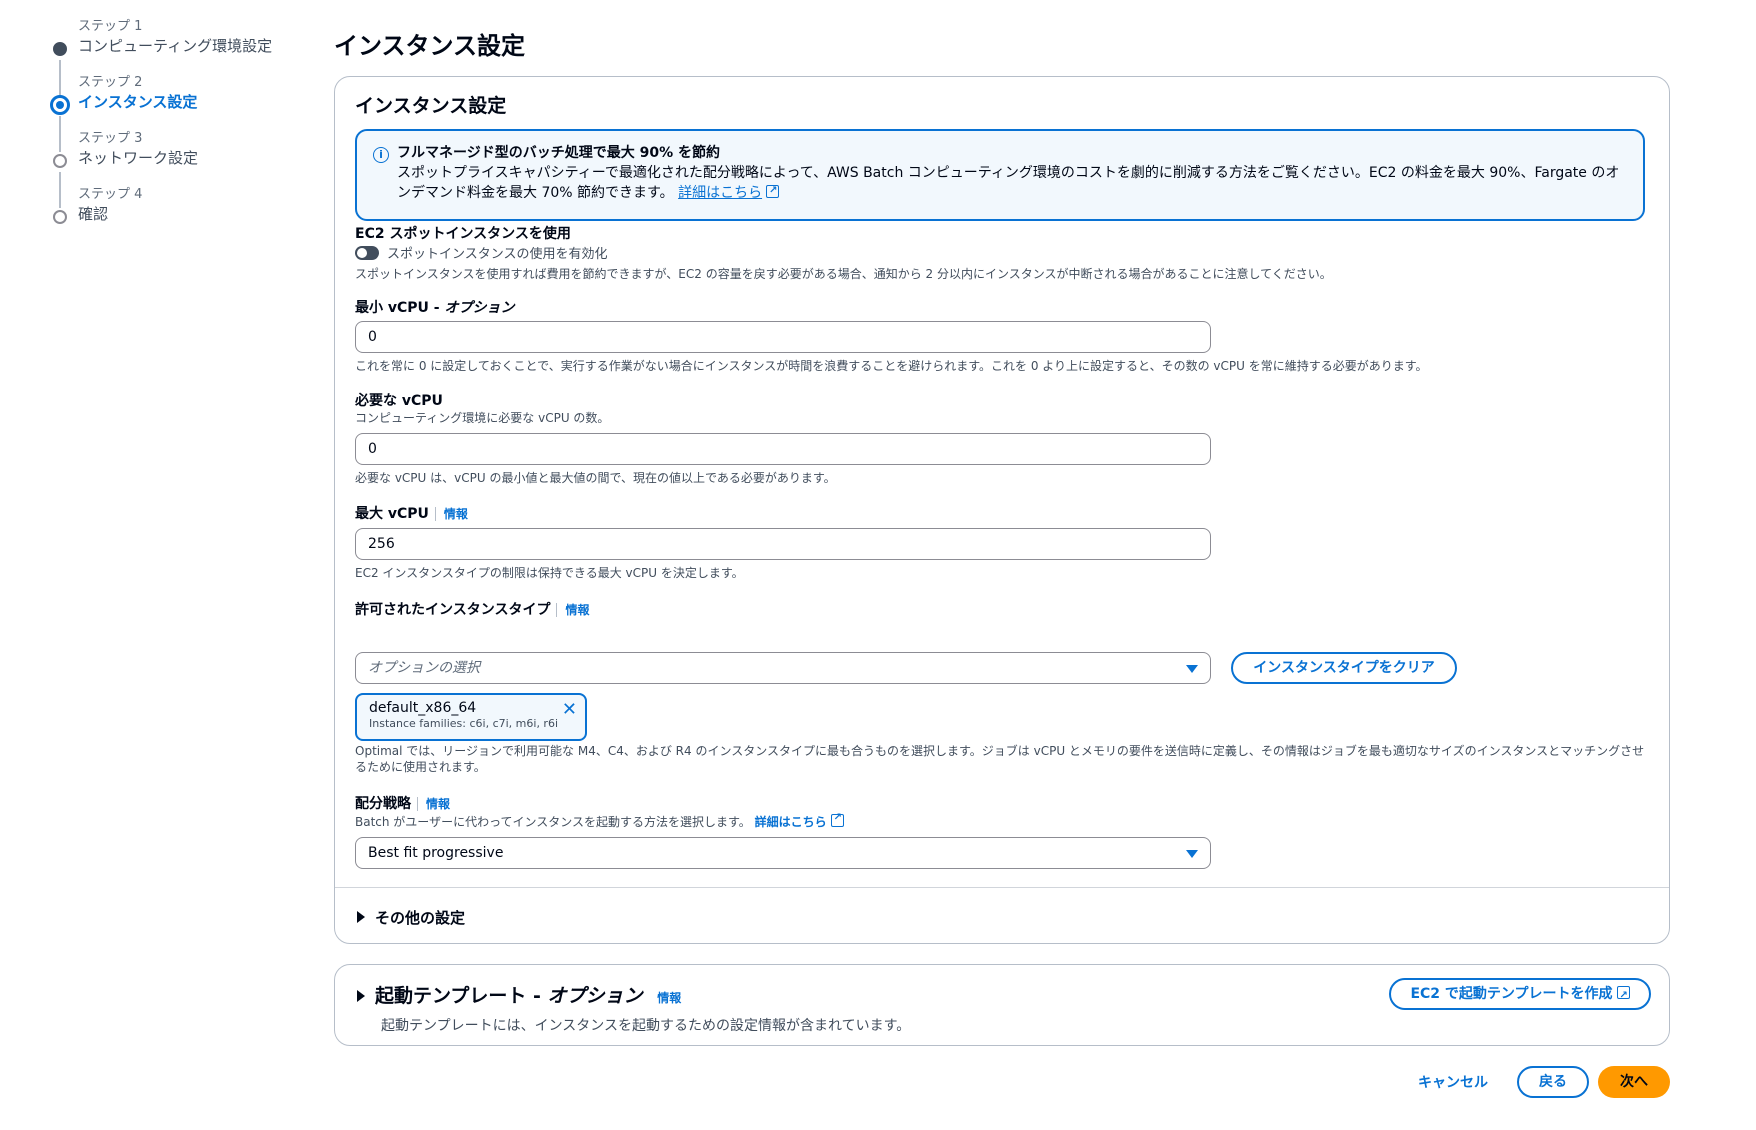 The height and width of the screenshot is (1130, 1756). I want to click on step-3: ステップ 3 ネットワーク設定, so click(172, 167).